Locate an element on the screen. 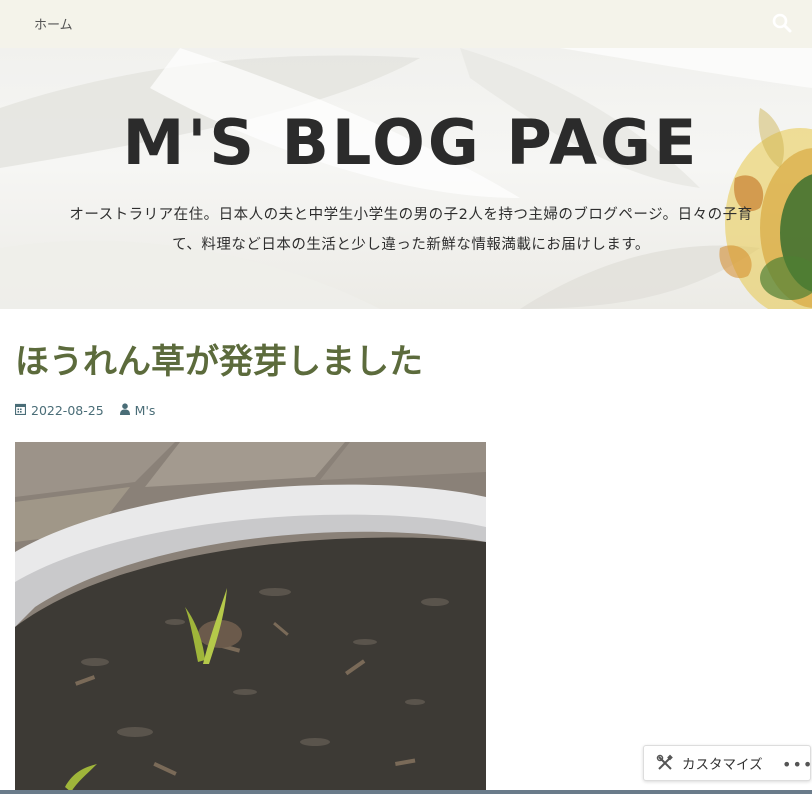  customize-label: カスタマイズ is located at coordinates (722, 765).